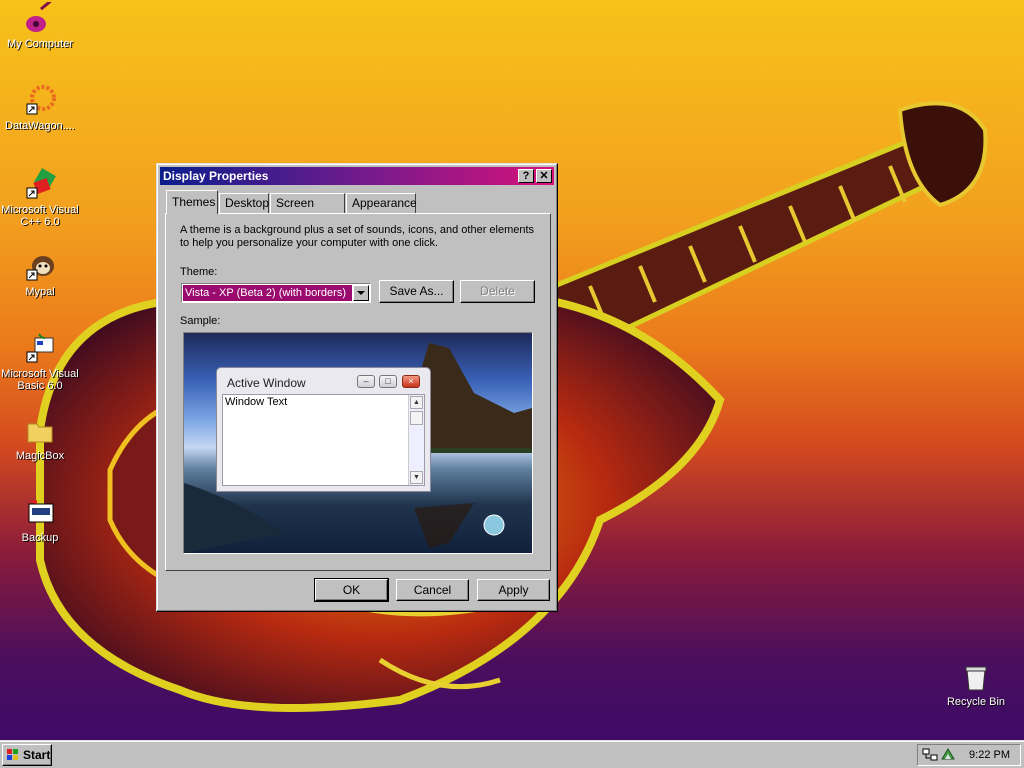  What do you see at coordinates (351, 590) in the screenshot?
I see `ok-button: OK` at bounding box center [351, 590].